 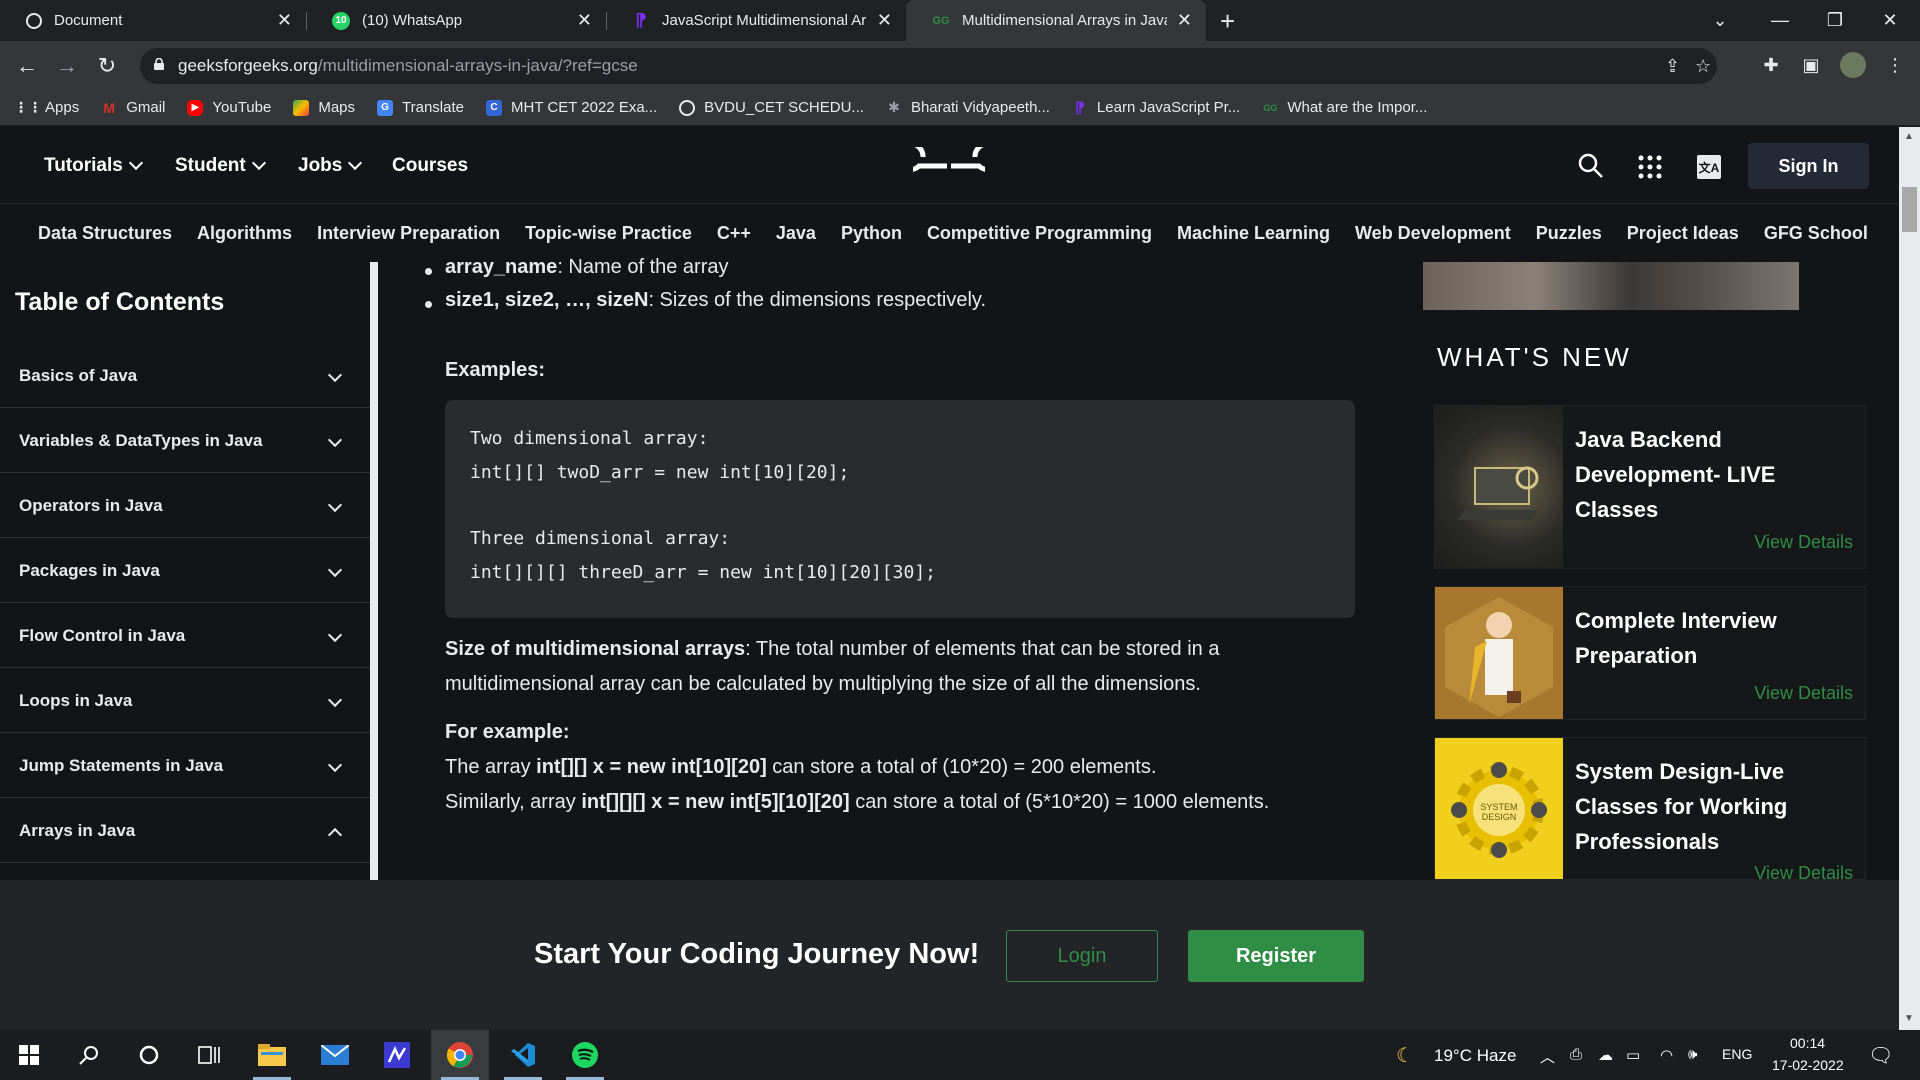 I want to click on notifications-icon: 🗨, so click(x=1880, y=1055).